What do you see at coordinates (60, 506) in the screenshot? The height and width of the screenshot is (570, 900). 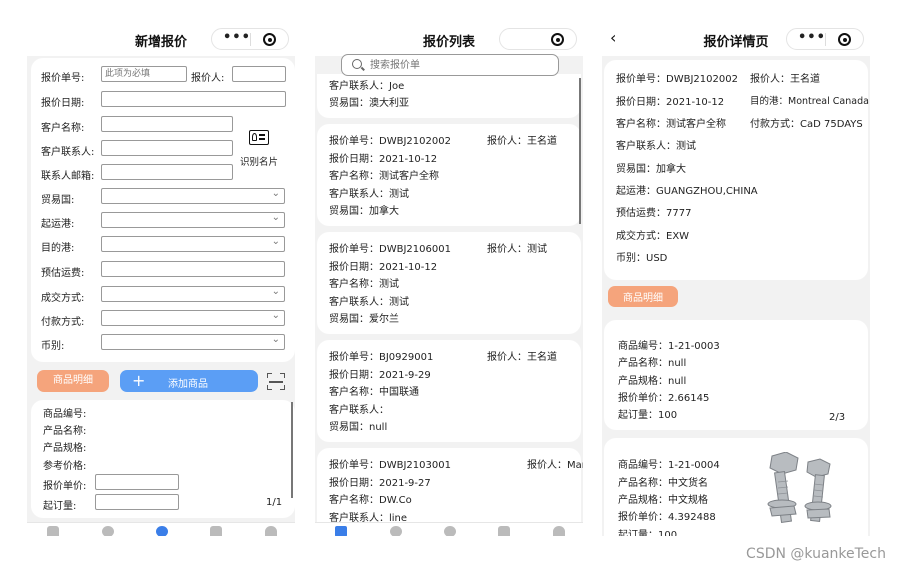 I see `moq-label: 起订量:` at bounding box center [60, 506].